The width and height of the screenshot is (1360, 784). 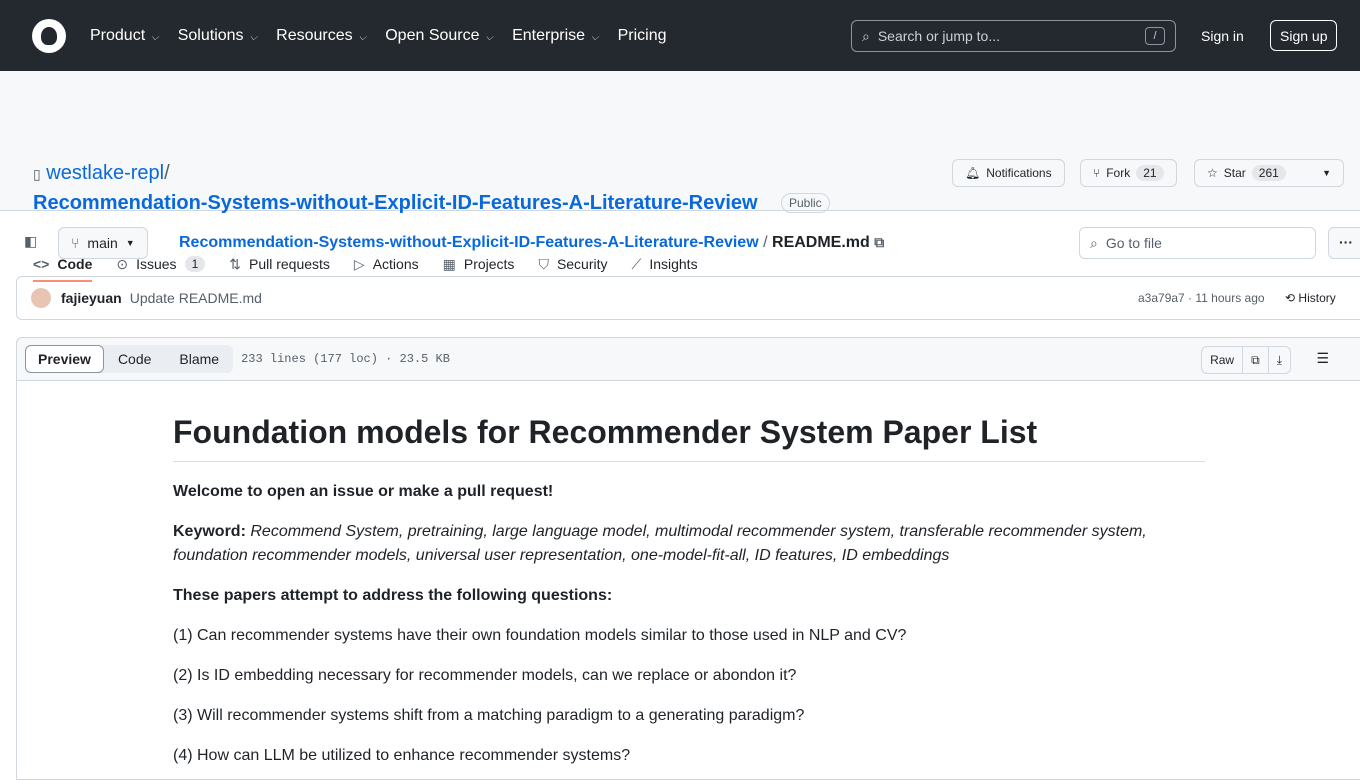 What do you see at coordinates (130, 243) in the screenshot?
I see `caret-down-icon: ▼` at bounding box center [130, 243].